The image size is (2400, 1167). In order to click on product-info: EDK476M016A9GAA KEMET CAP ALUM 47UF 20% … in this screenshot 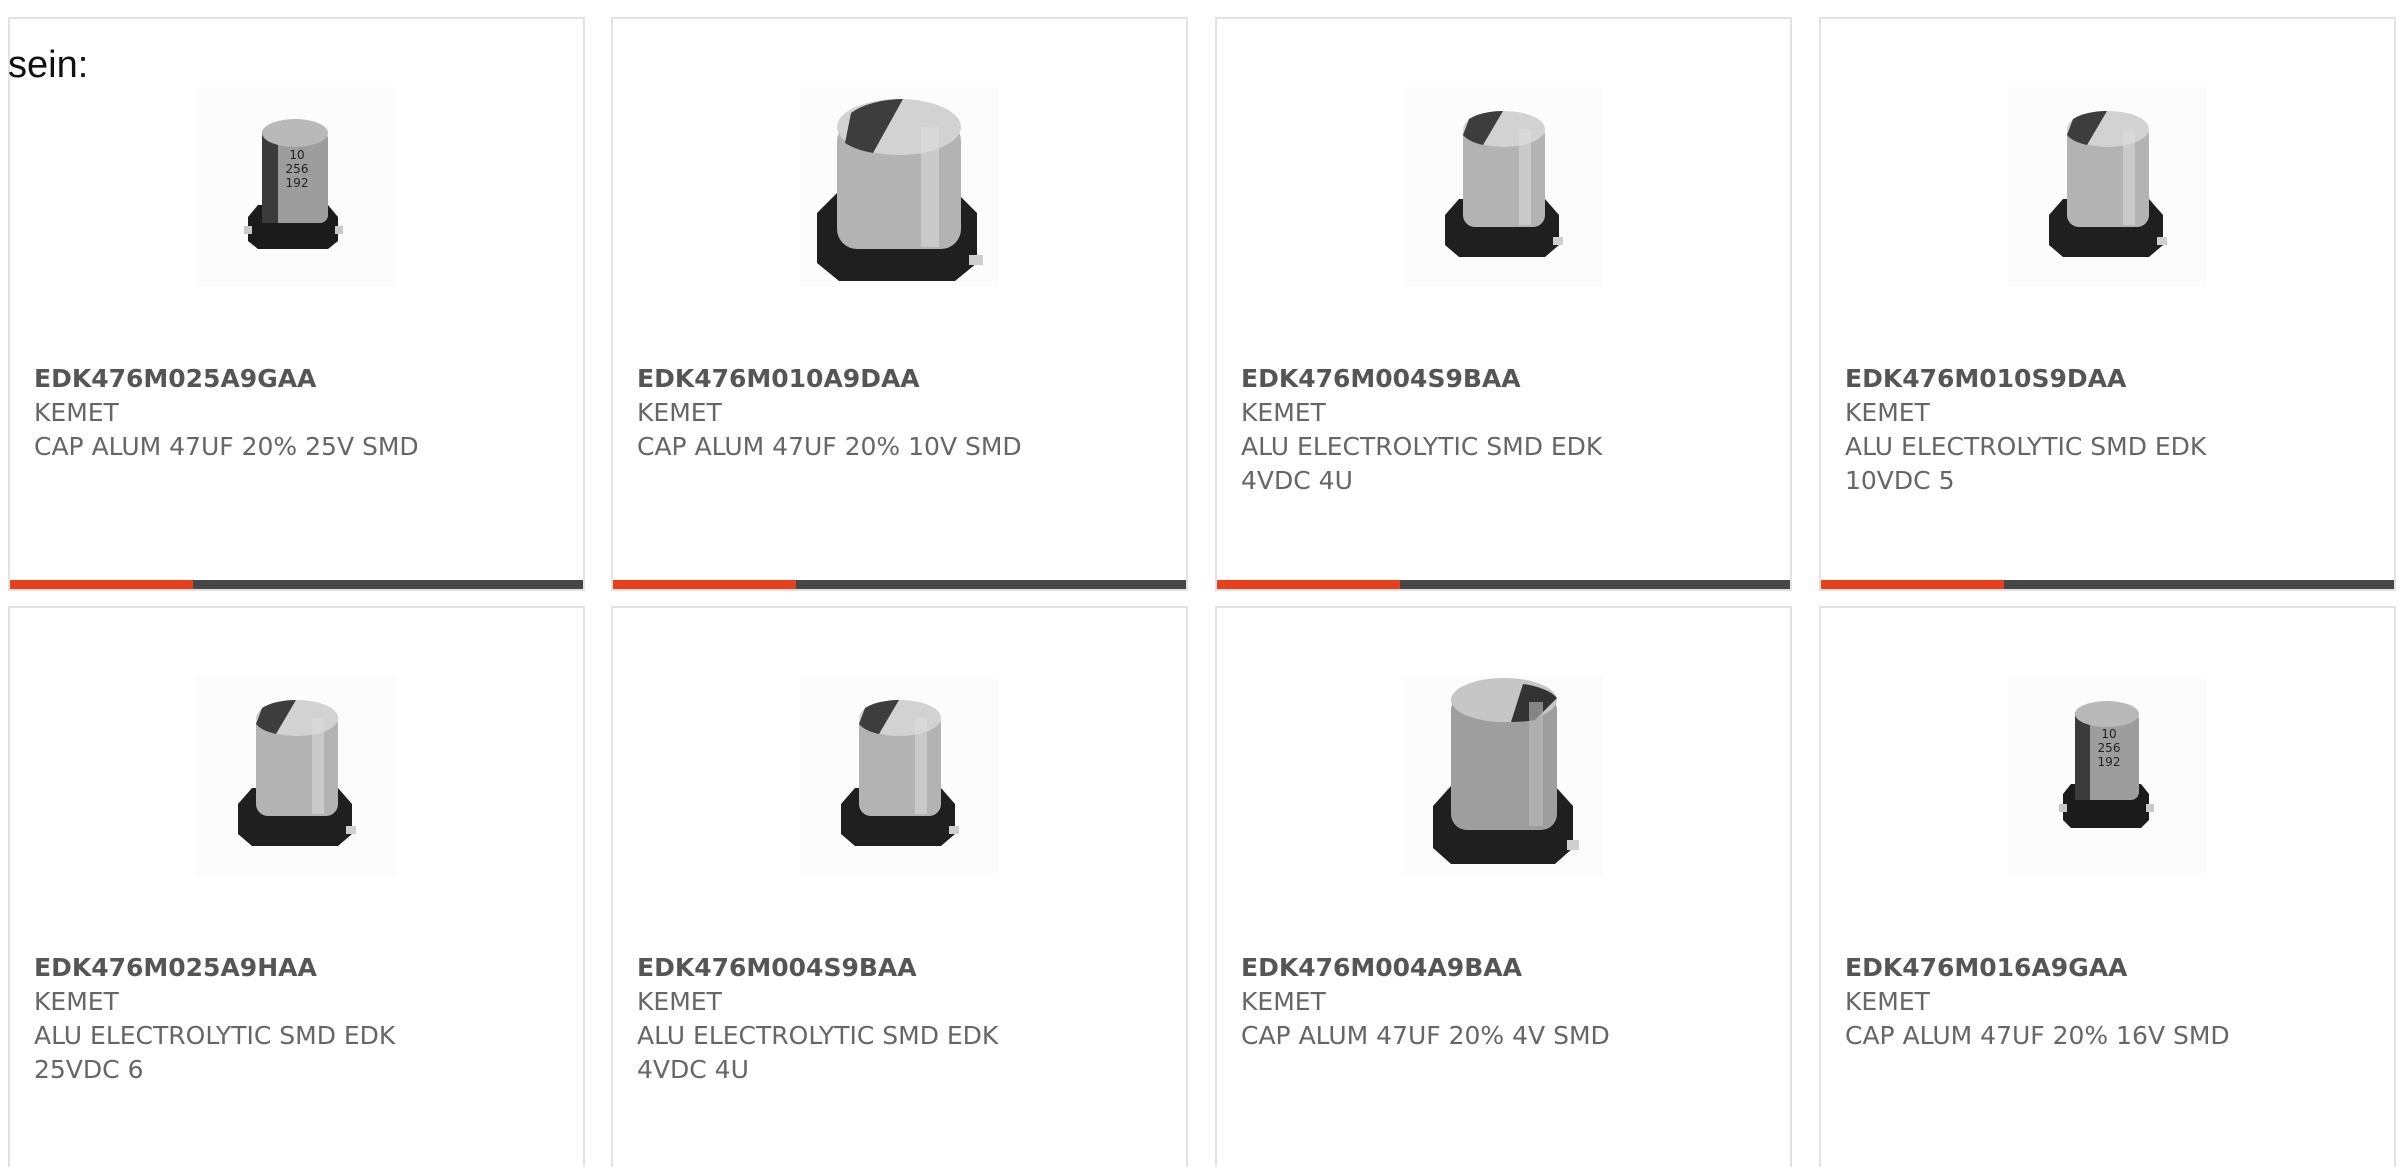, I will do `click(2105, 1002)`.